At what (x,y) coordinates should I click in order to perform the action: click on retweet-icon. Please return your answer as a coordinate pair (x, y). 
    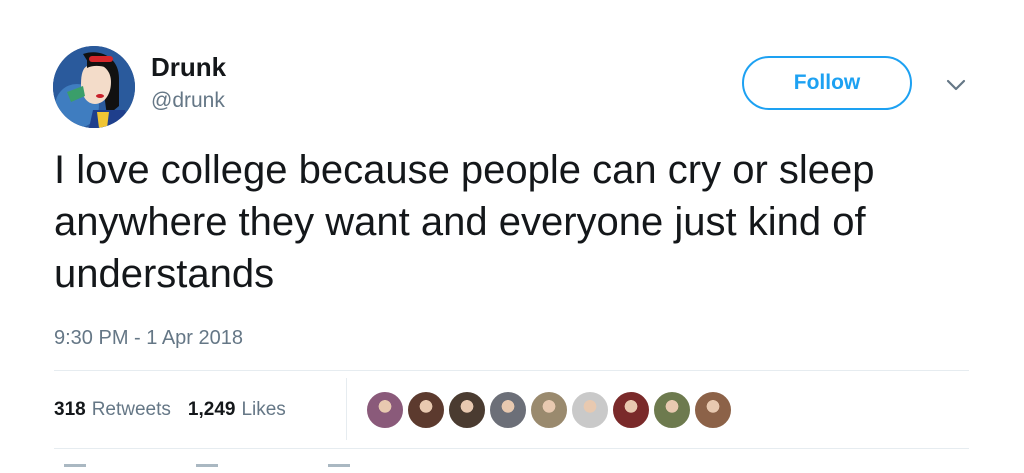
    Looking at the image, I should click on (207, 468).